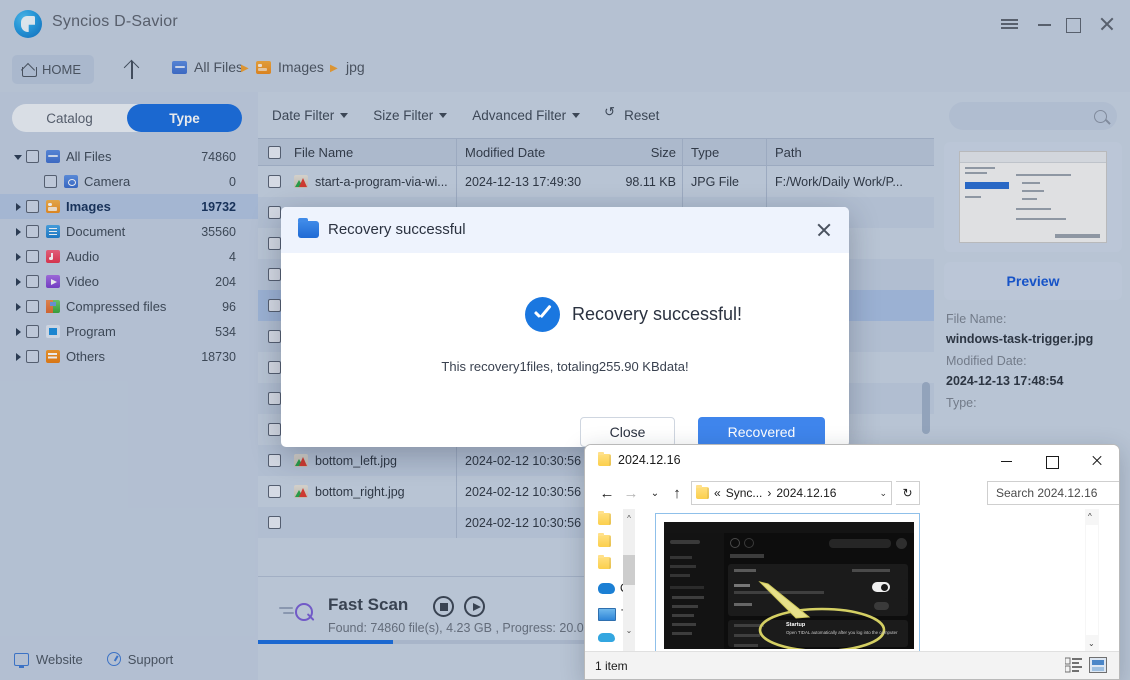  Describe the element at coordinates (806, 493) in the screenshot. I see `address-crumb-2: 2024.12.16` at that location.